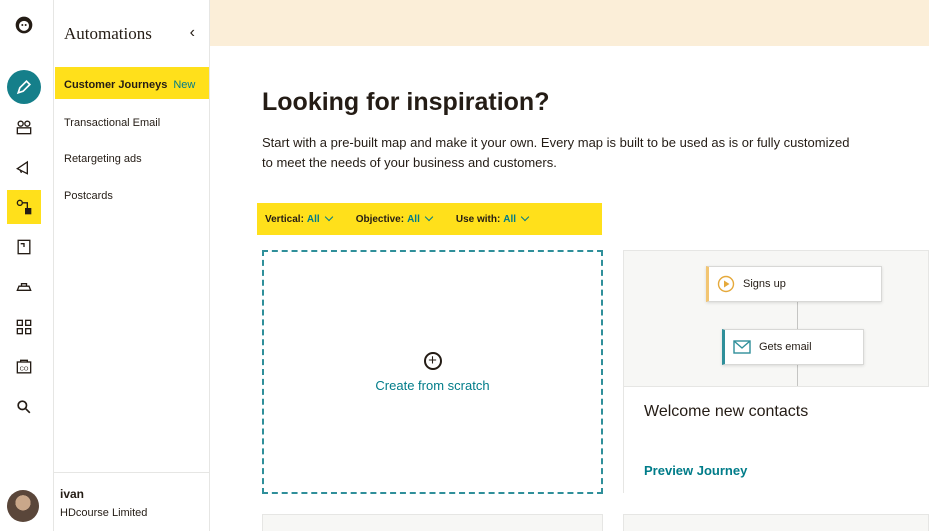 The width and height of the screenshot is (929, 531). Describe the element at coordinates (432, 385) in the screenshot. I see `create-from-scratch-label: Create from scratch` at that location.